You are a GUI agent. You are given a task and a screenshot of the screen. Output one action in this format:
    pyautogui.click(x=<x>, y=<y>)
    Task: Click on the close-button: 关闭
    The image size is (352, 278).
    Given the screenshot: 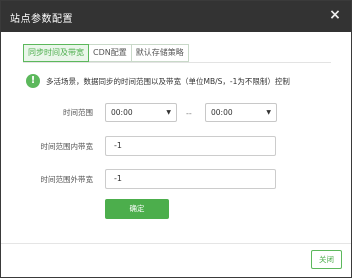 What is the action you would take?
    pyautogui.click(x=326, y=259)
    